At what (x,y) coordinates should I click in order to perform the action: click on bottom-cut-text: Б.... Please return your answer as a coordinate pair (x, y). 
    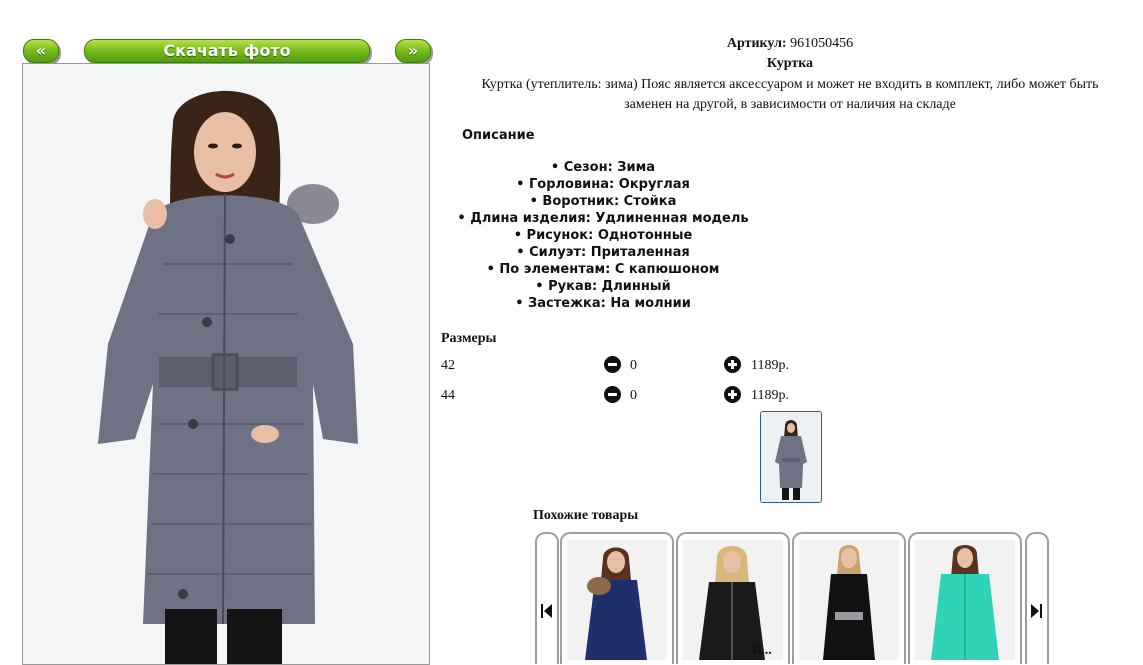
    Looking at the image, I should click on (762, 650).